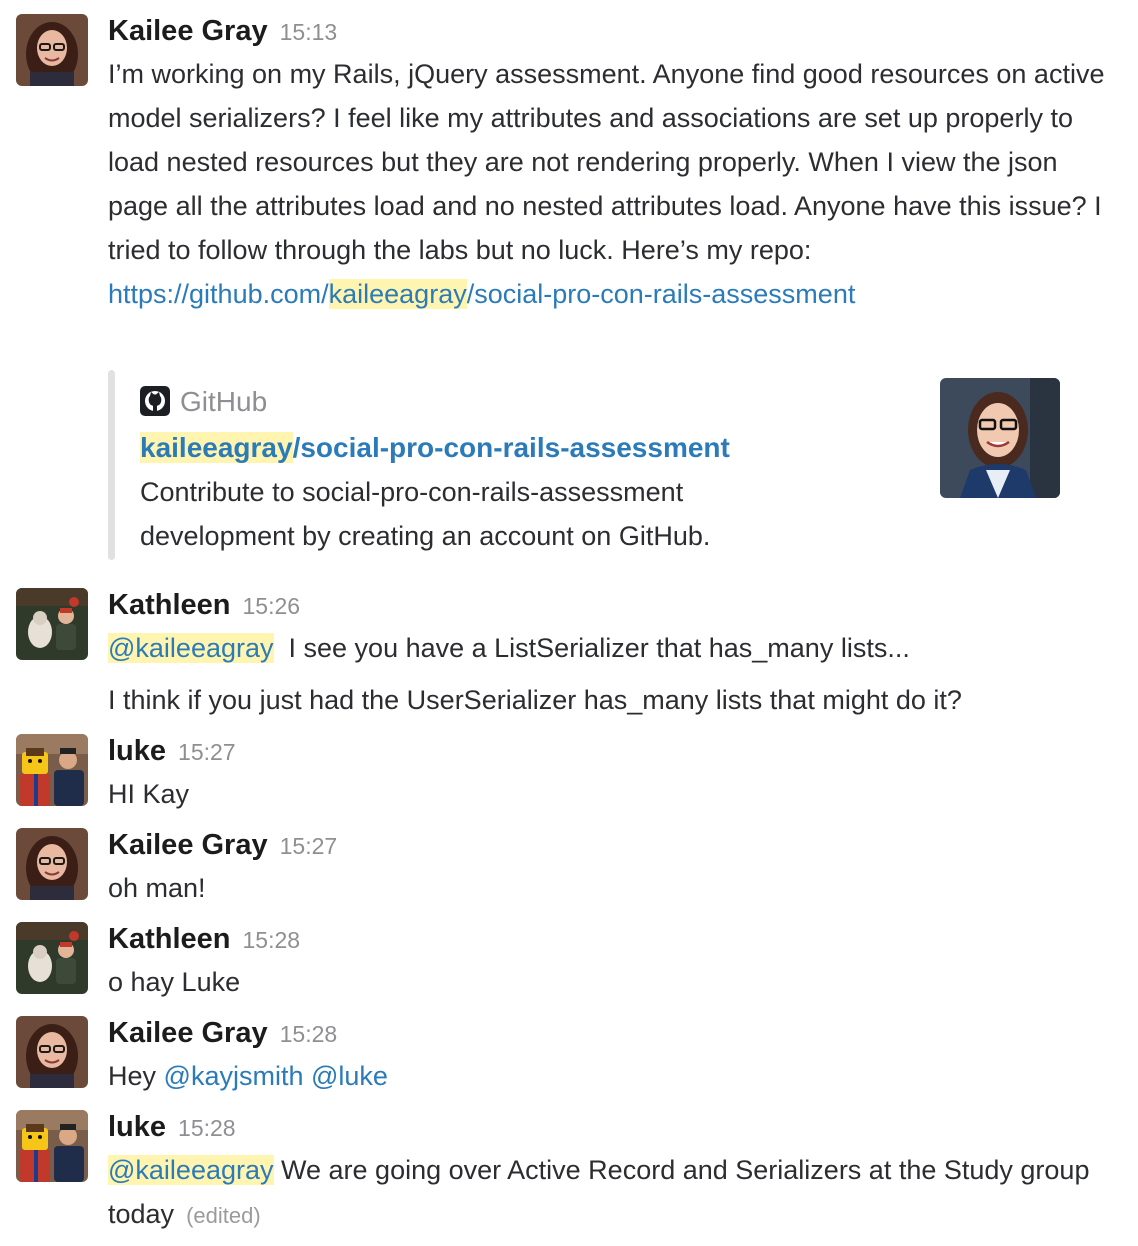 Image resolution: width=1138 pixels, height=1246 pixels. Describe the element at coordinates (111, 465) in the screenshot. I see `attachment-border` at that location.